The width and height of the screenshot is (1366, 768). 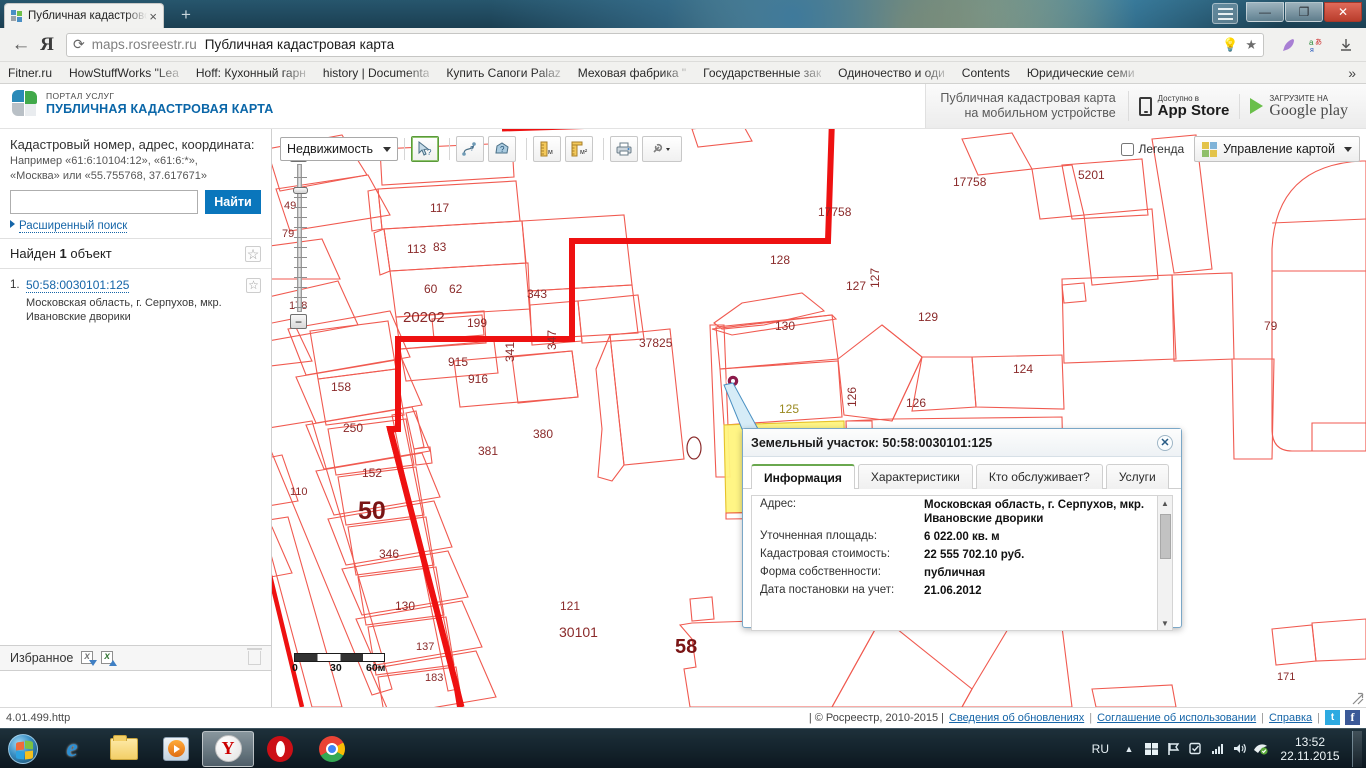 What do you see at coordinates (1164, 563) in the screenshot?
I see `popup-scrollbar: ▲ ▼` at bounding box center [1164, 563].